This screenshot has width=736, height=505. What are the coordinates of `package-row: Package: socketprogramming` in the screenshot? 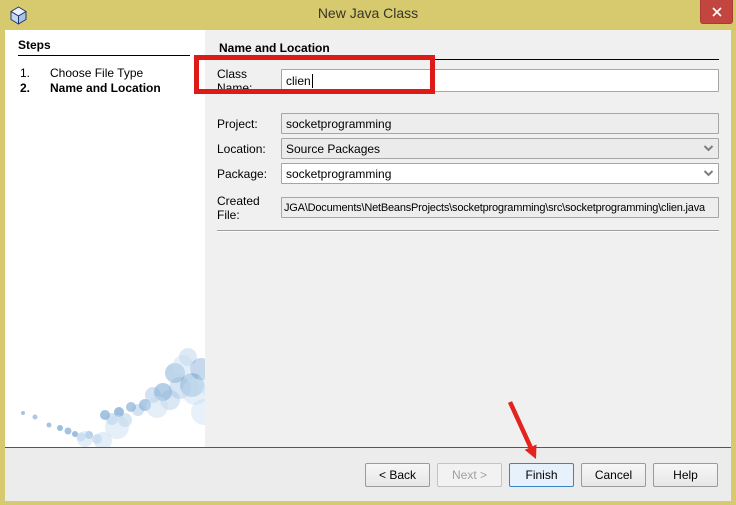 It's located at (468, 173).